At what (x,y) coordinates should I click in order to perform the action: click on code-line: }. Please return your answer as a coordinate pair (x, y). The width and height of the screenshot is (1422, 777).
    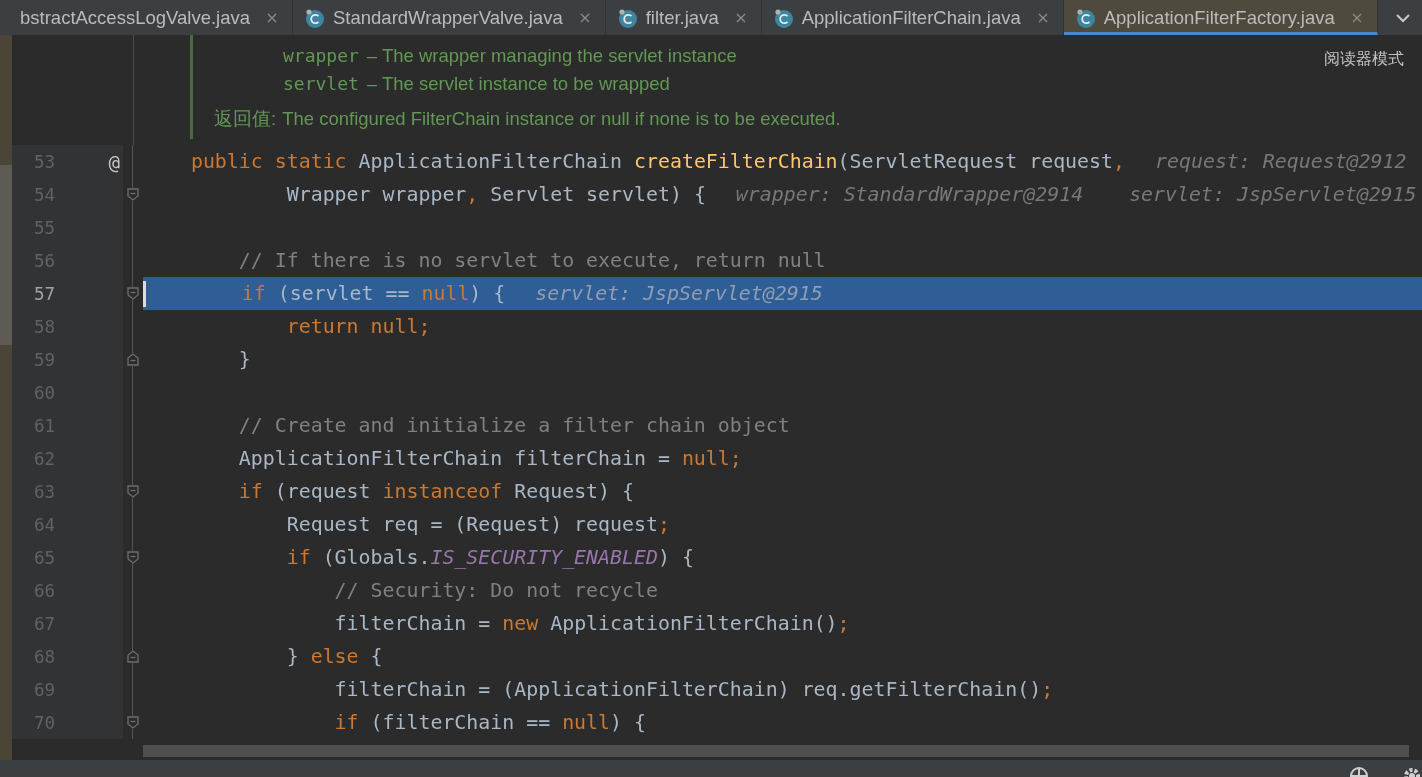
    Looking at the image, I should click on (244, 359).